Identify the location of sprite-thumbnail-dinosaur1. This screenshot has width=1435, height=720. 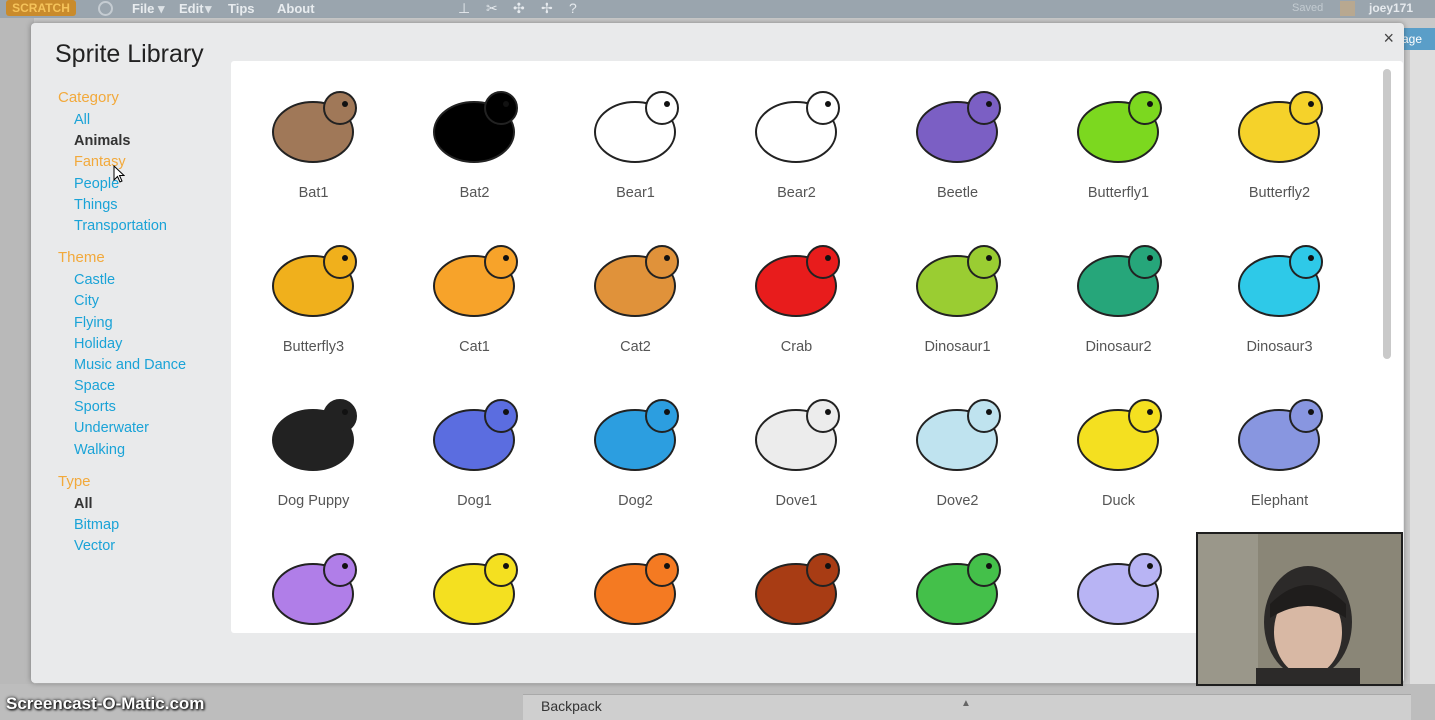
(958, 281).